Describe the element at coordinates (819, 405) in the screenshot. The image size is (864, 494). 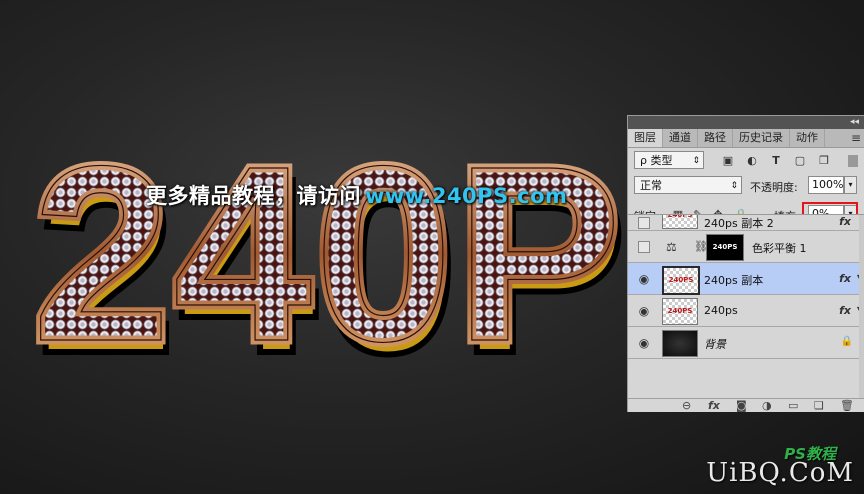
I see `new-layer-icon: ❏` at that location.